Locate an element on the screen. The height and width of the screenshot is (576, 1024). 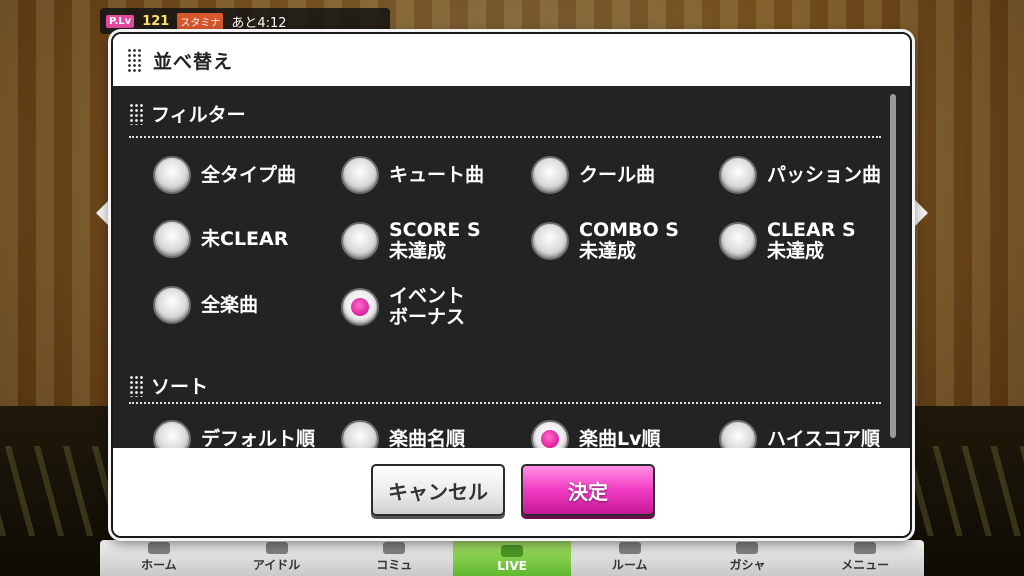
nav-idol: アイドル is located at coordinates (277, 558).